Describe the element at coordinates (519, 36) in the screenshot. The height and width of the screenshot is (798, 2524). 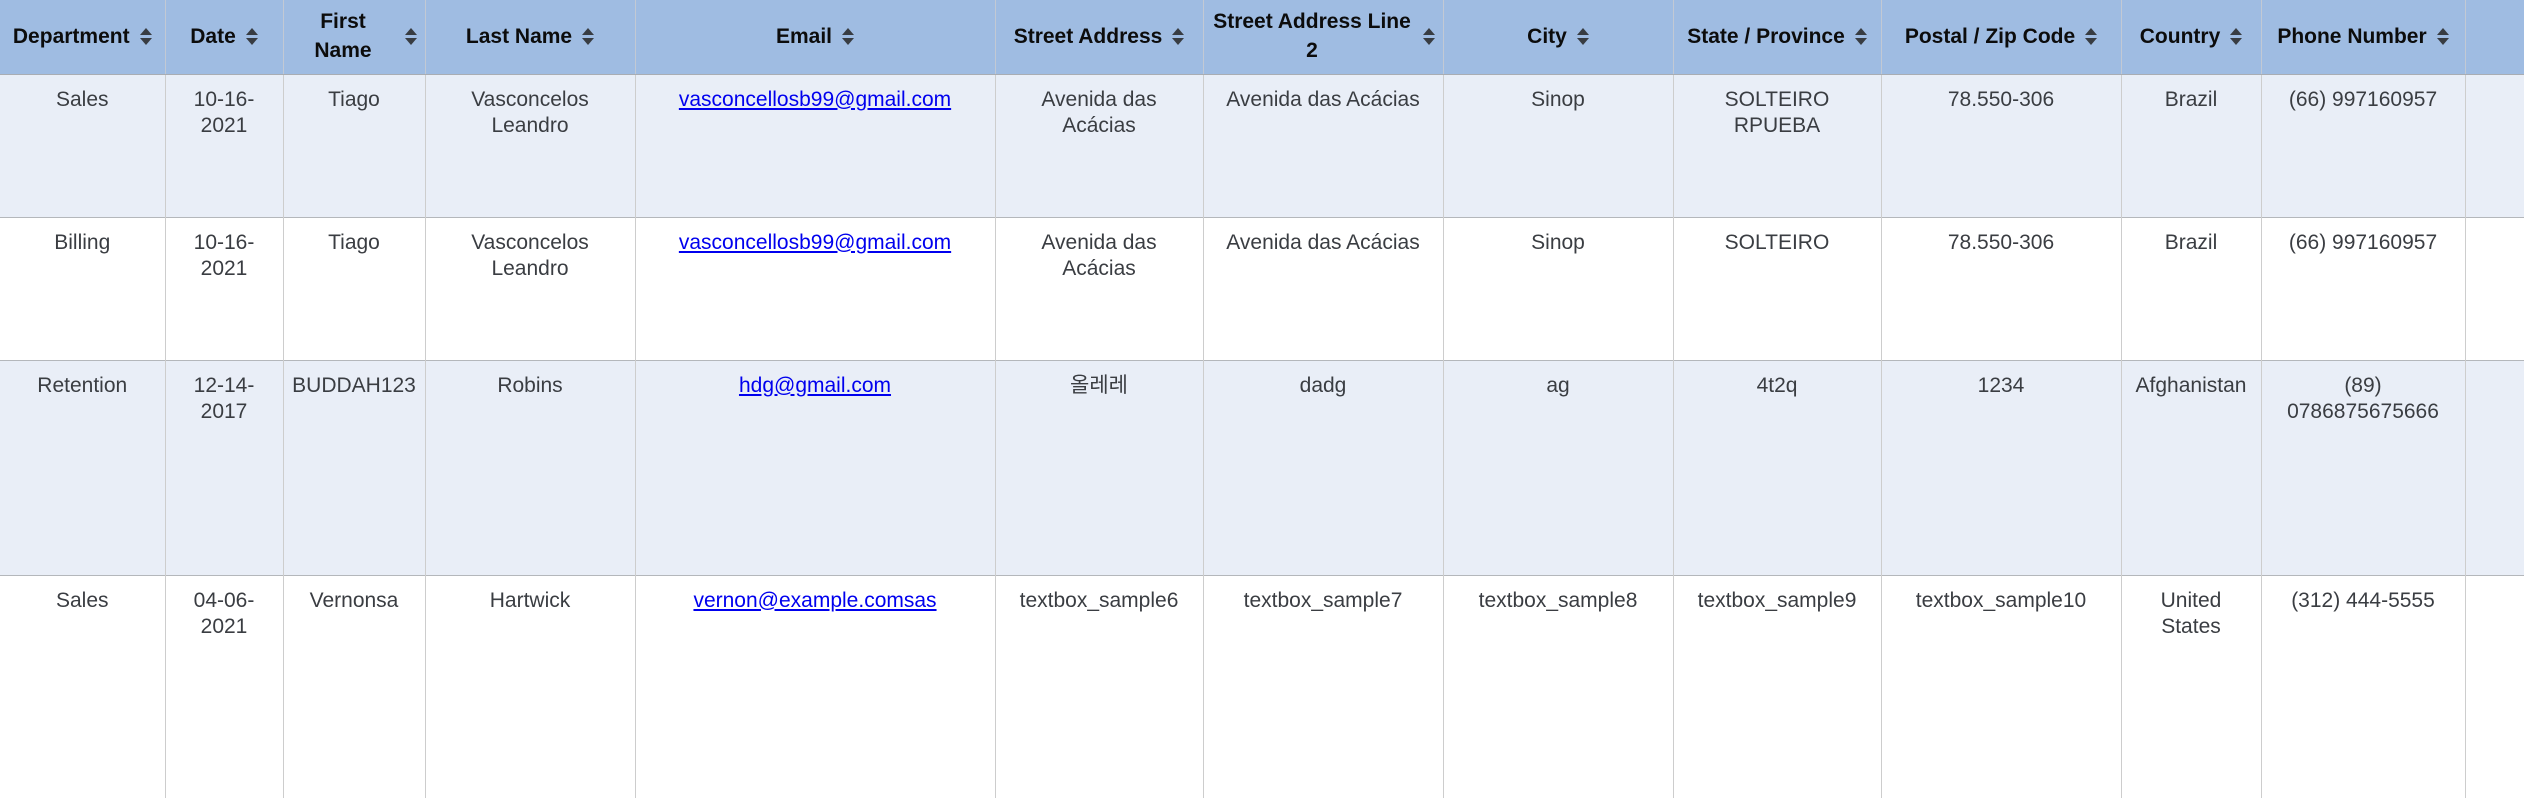
I see `column-header-label: Last Name` at that location.